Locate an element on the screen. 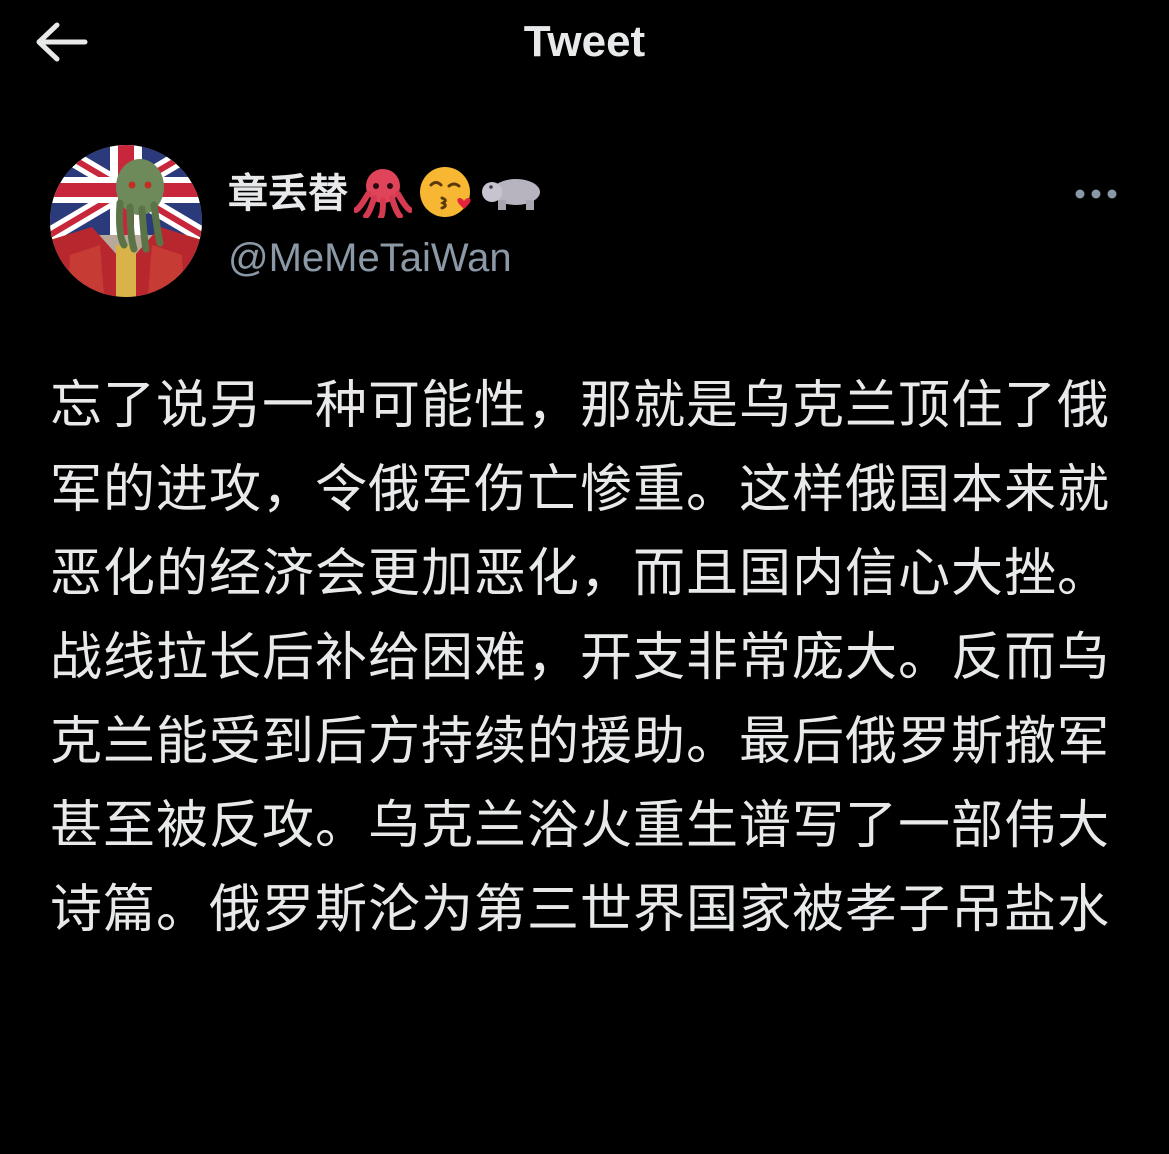 The width and height of the screenshot is (1169, 1154). ellipsis-icon is located at coordinates (1096, 194).